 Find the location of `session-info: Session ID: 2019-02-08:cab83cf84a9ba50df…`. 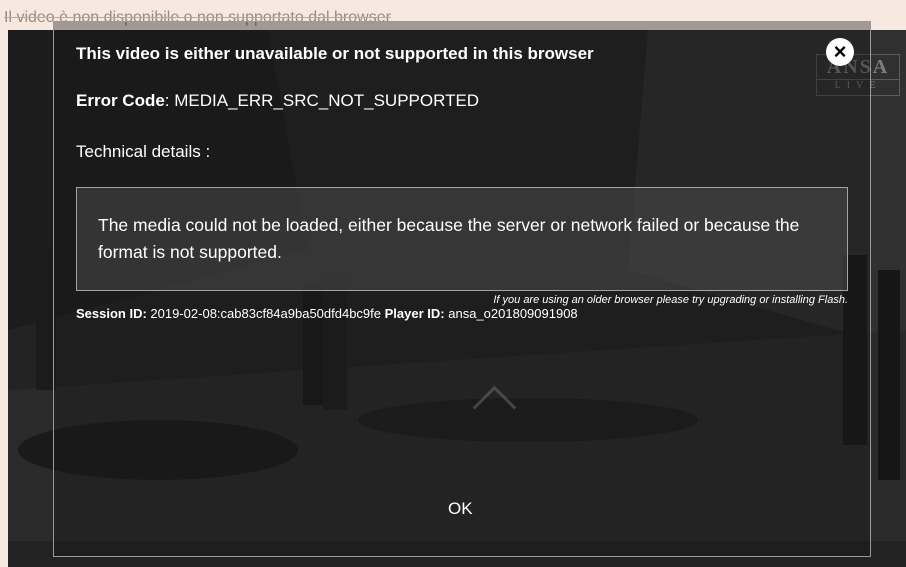

session-info: Session ID: 2019-02-08:cab83cf84a9ba50df… is located at coordinates (336, 314).